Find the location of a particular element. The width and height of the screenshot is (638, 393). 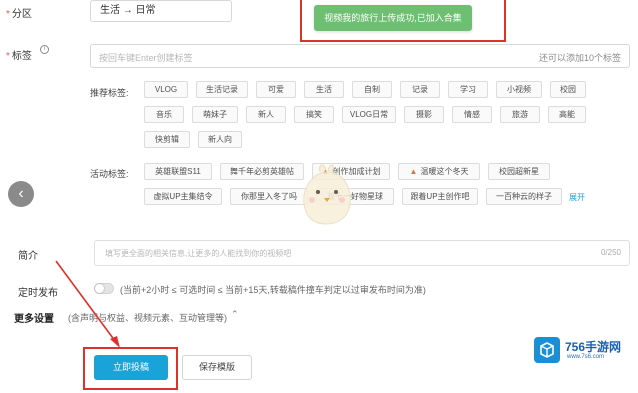

tags-label: * 标签 is located at coordinates (19, 56).